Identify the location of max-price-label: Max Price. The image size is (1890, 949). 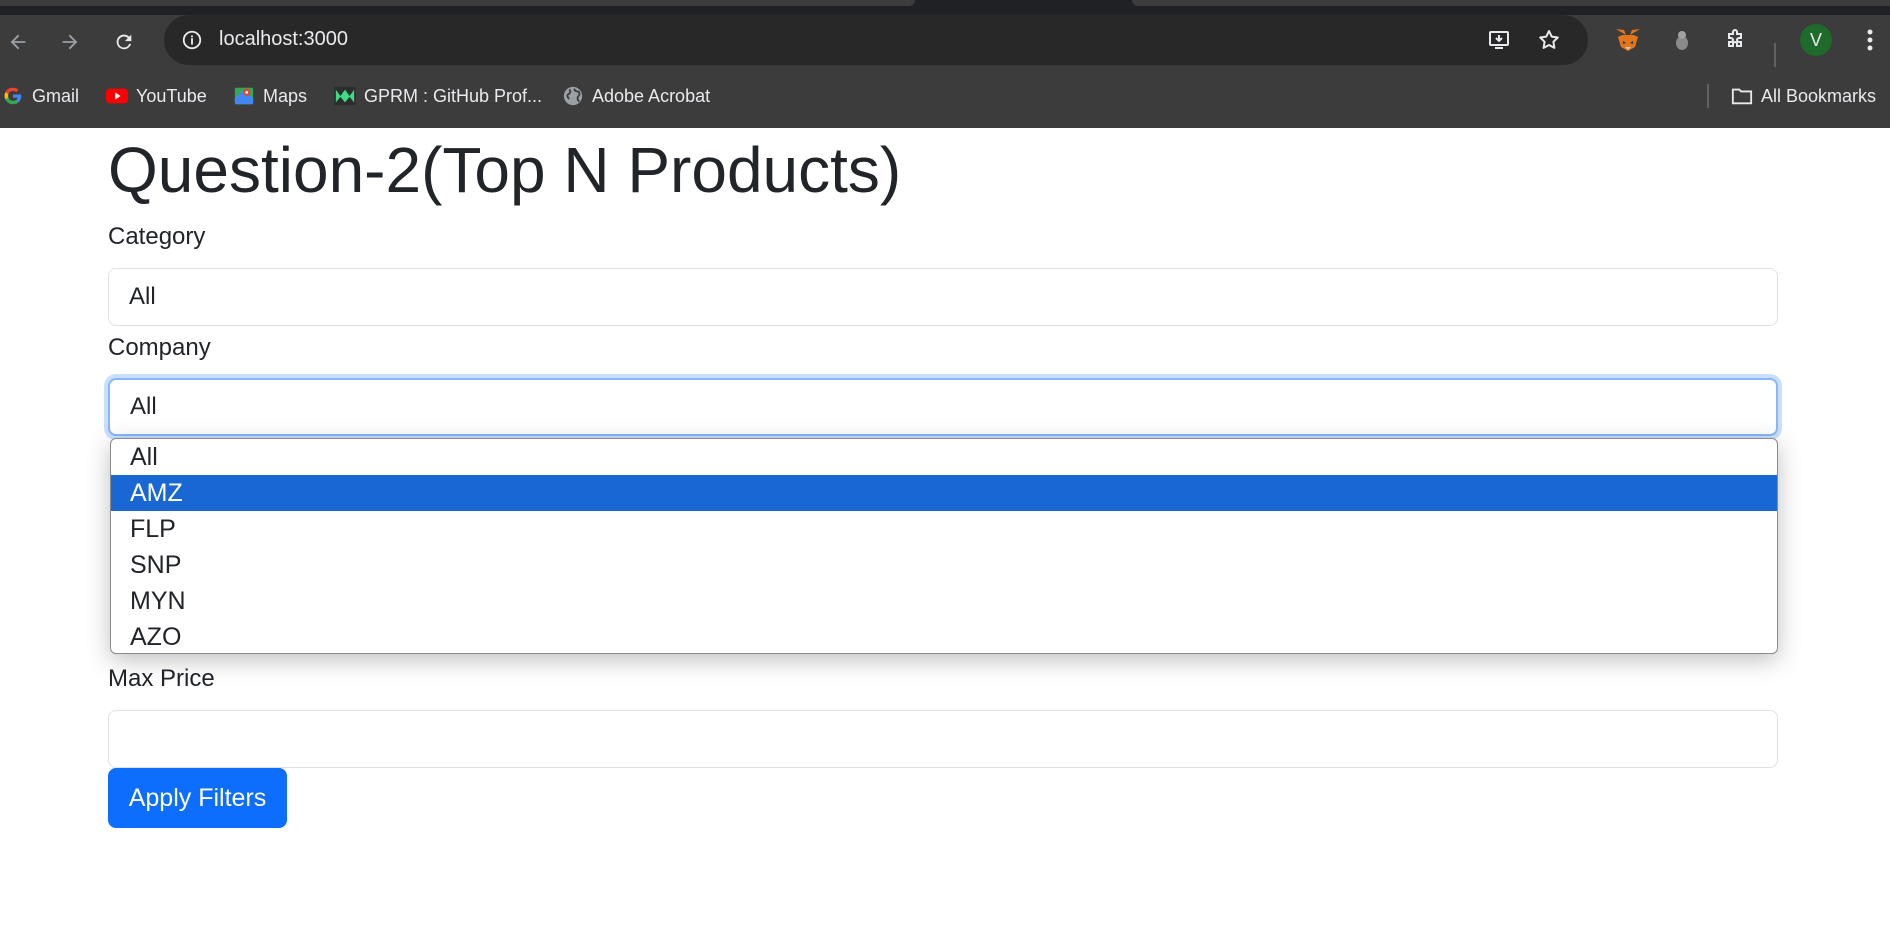
(161, 678).